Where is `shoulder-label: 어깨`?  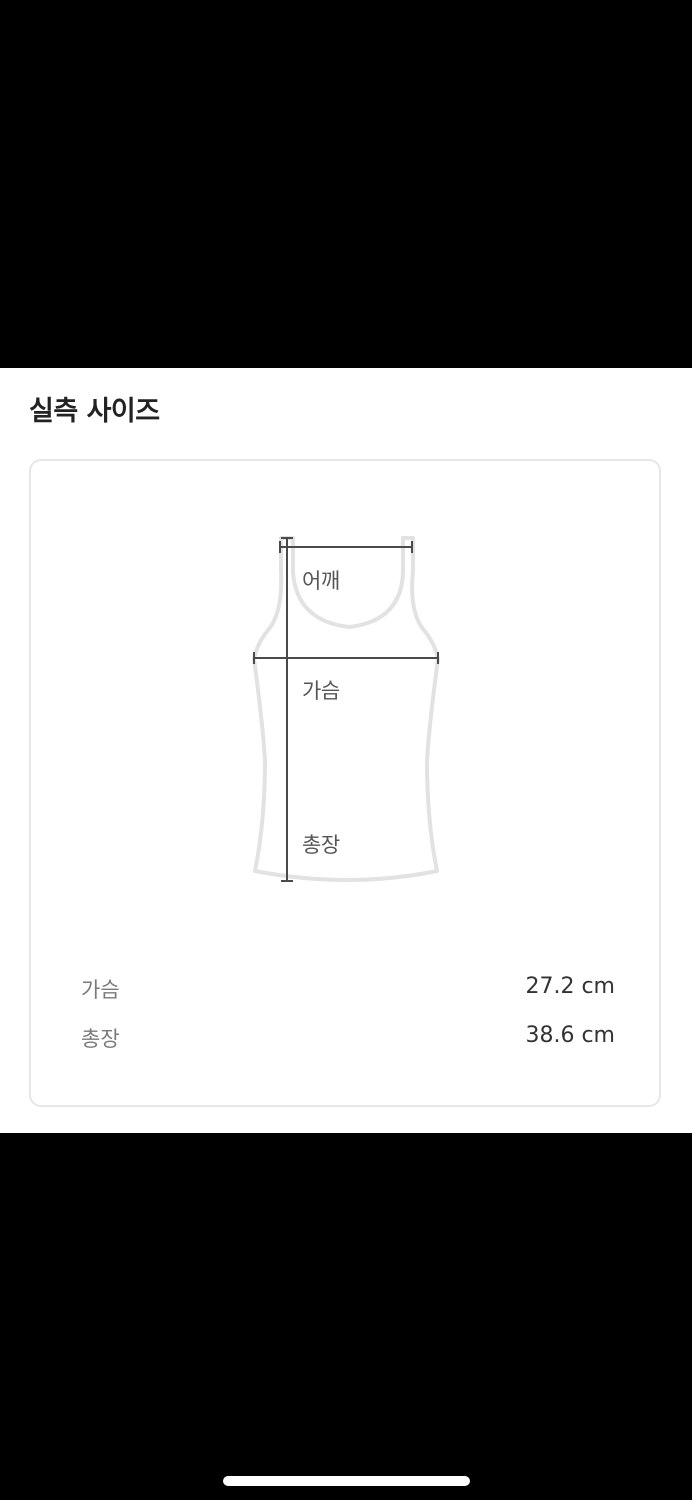
shoulder-label: 어깨 is located at coordinates (321, 581).